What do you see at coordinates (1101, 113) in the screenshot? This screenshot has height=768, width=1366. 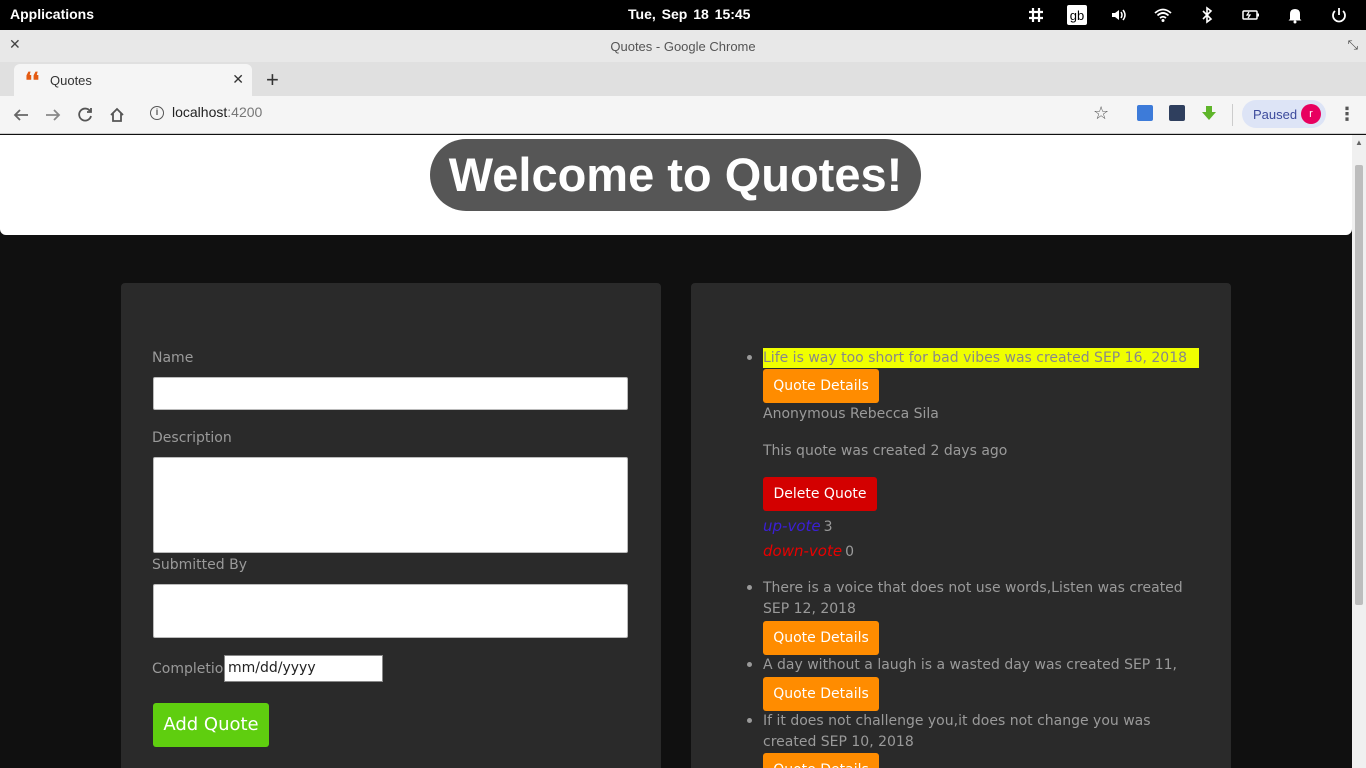 I see `bookmark-star-icon: ☆` at bounding box center [1101, 113].